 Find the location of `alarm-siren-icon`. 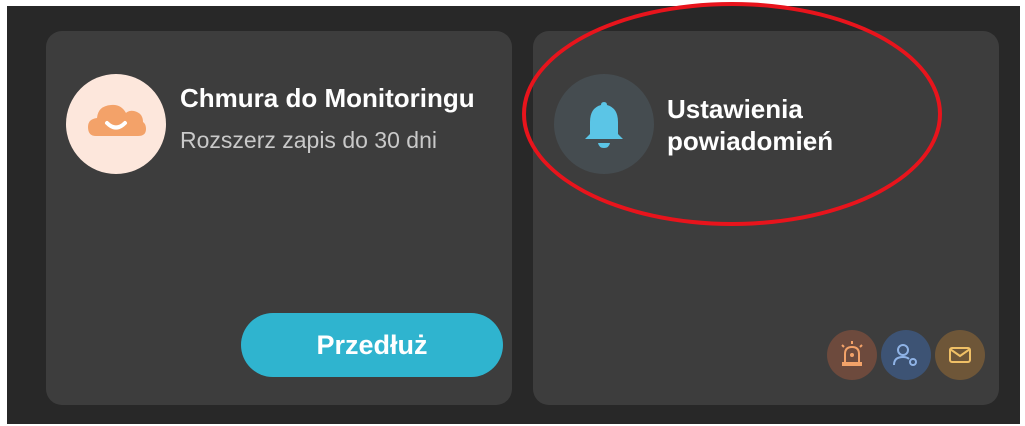

alarm-siren-icon is located at coordinates (852, 353).